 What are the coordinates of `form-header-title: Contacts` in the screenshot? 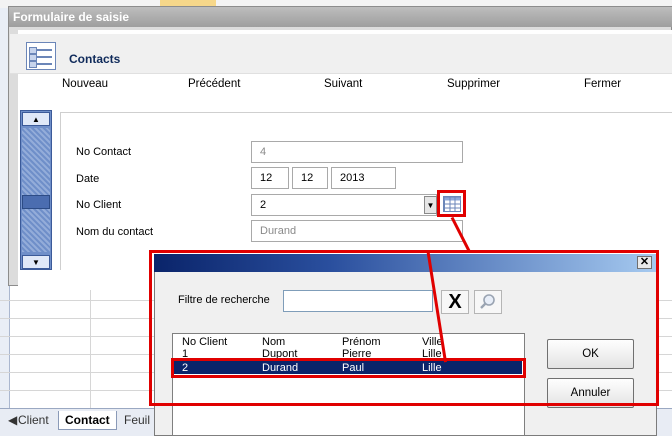 It's located at (95, 59).